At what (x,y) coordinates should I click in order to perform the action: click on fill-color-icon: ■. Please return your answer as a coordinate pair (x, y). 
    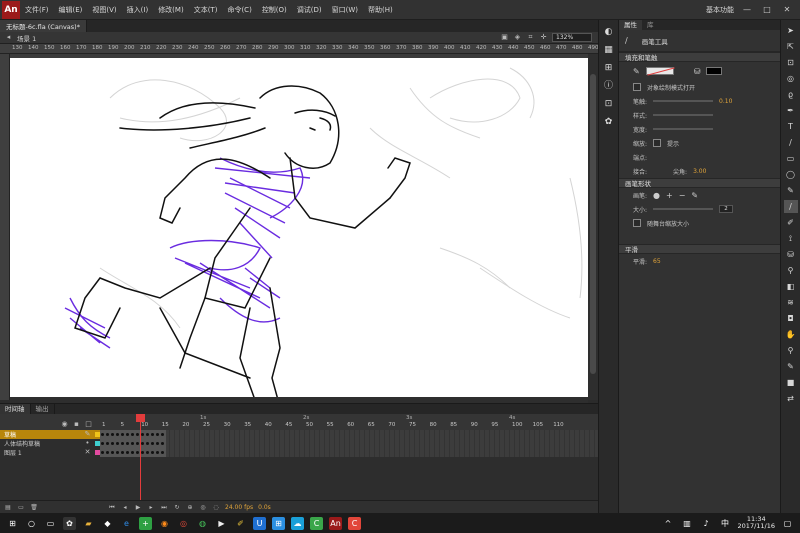
    Looking at the image, I should click on (791, 382).